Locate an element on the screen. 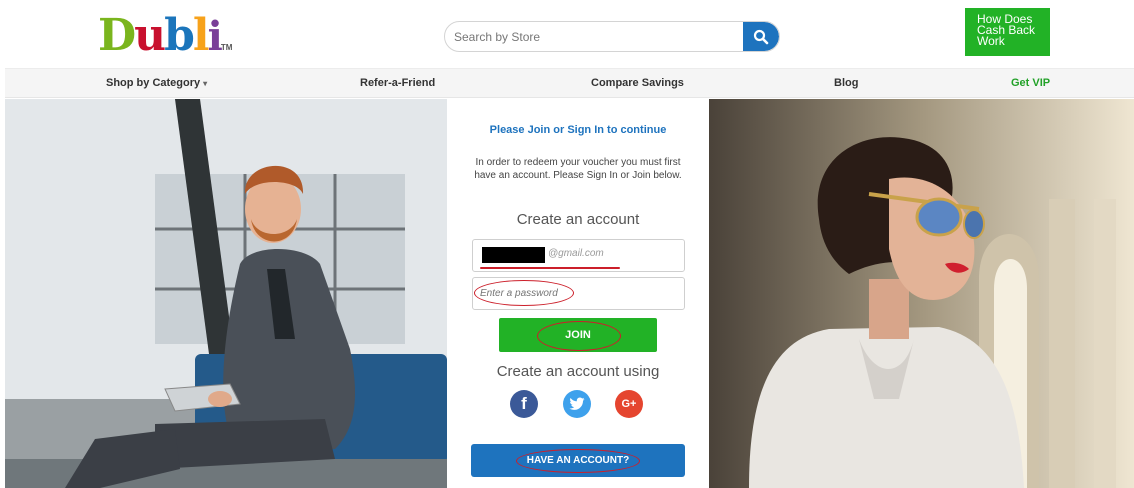 The image size is (1134, 488). nav-label: Get VIP is located at coordinates (1031, 83).